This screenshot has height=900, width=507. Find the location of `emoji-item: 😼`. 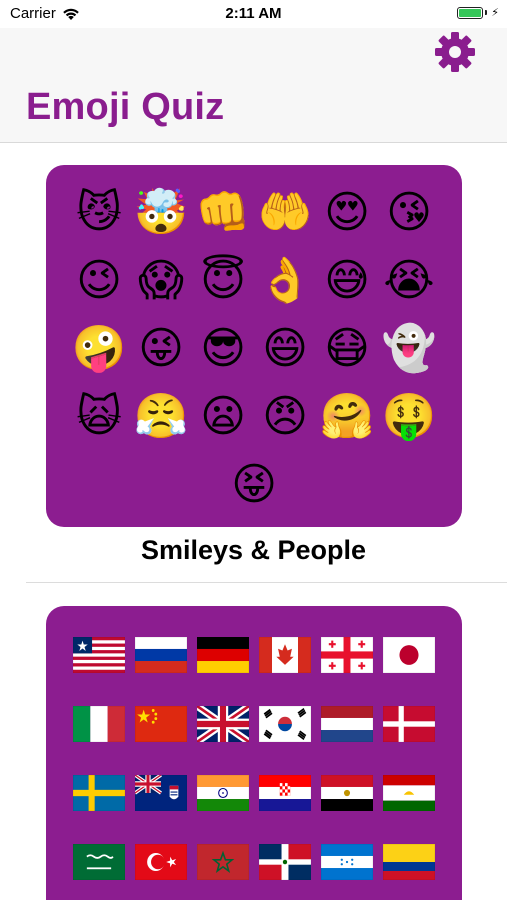

emoji-item: 😼 is located at coordinates (99, 212).